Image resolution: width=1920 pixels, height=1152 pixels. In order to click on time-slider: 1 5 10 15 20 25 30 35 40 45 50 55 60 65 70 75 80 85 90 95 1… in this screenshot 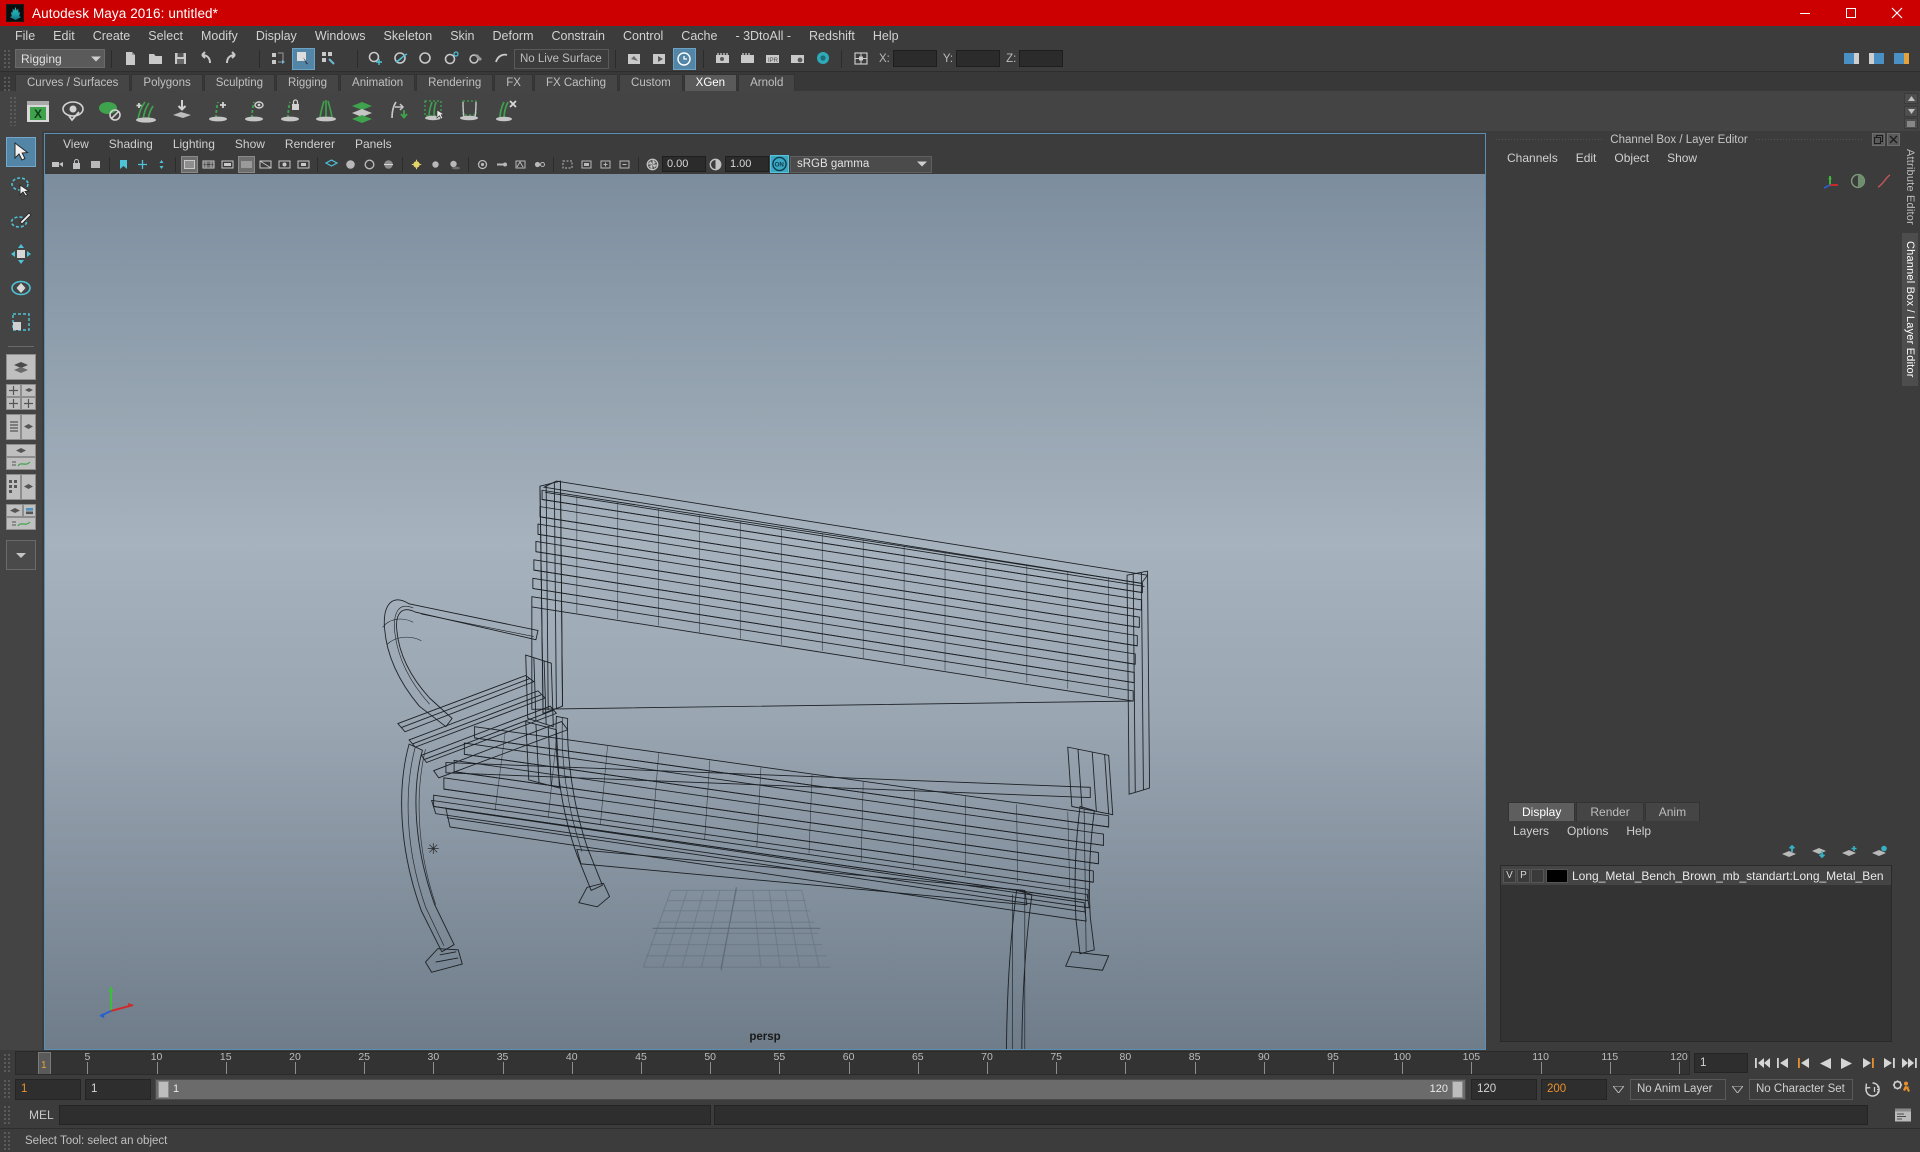, I will do `click(852, 1063)`.